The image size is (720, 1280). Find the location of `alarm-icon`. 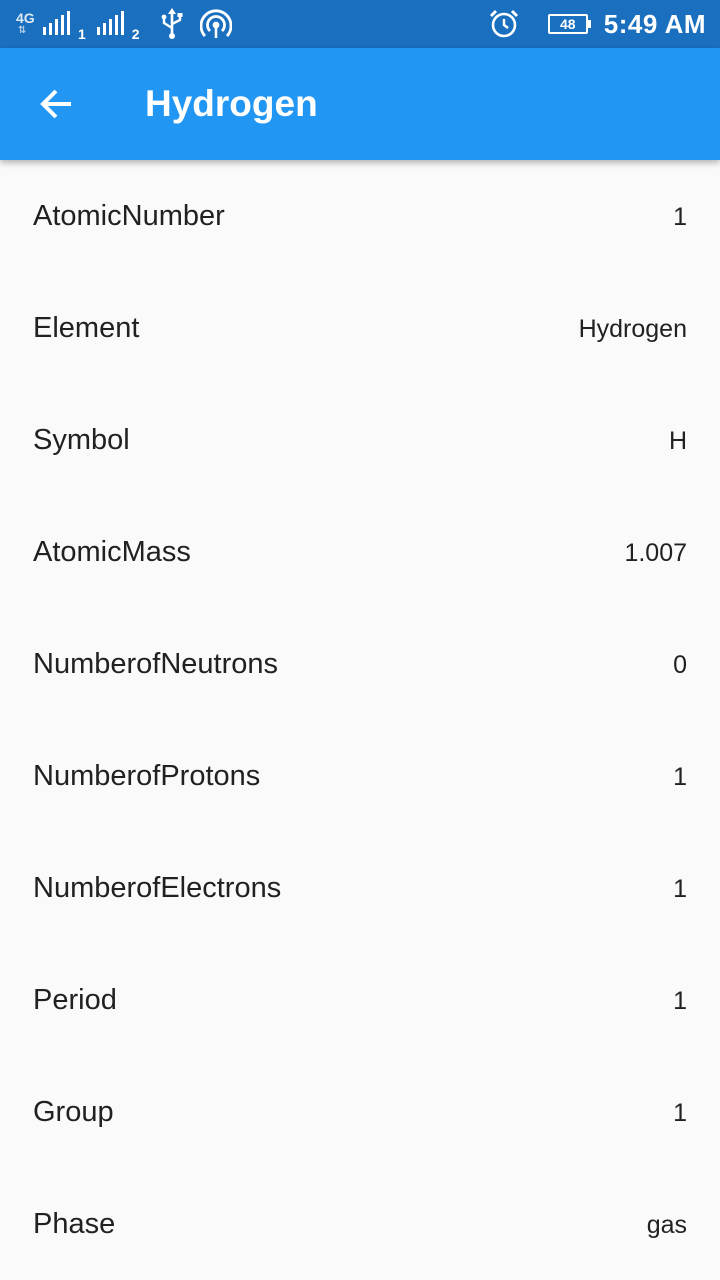

alarm-icon is located at coordinates (503, 23).